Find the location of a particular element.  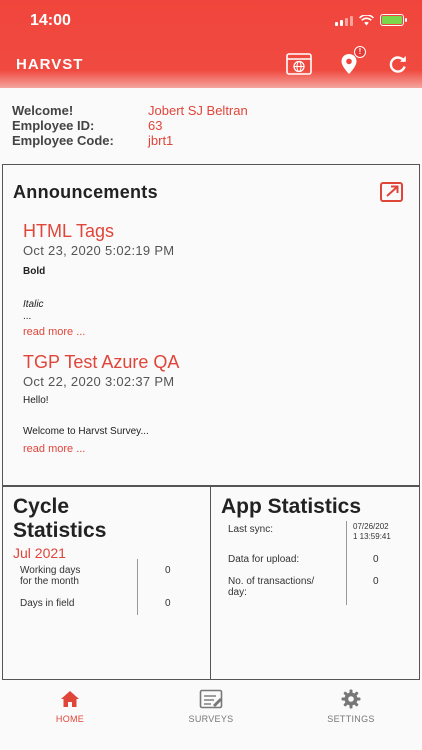

status-time: 14:00 is located at coordinates (50, 20).